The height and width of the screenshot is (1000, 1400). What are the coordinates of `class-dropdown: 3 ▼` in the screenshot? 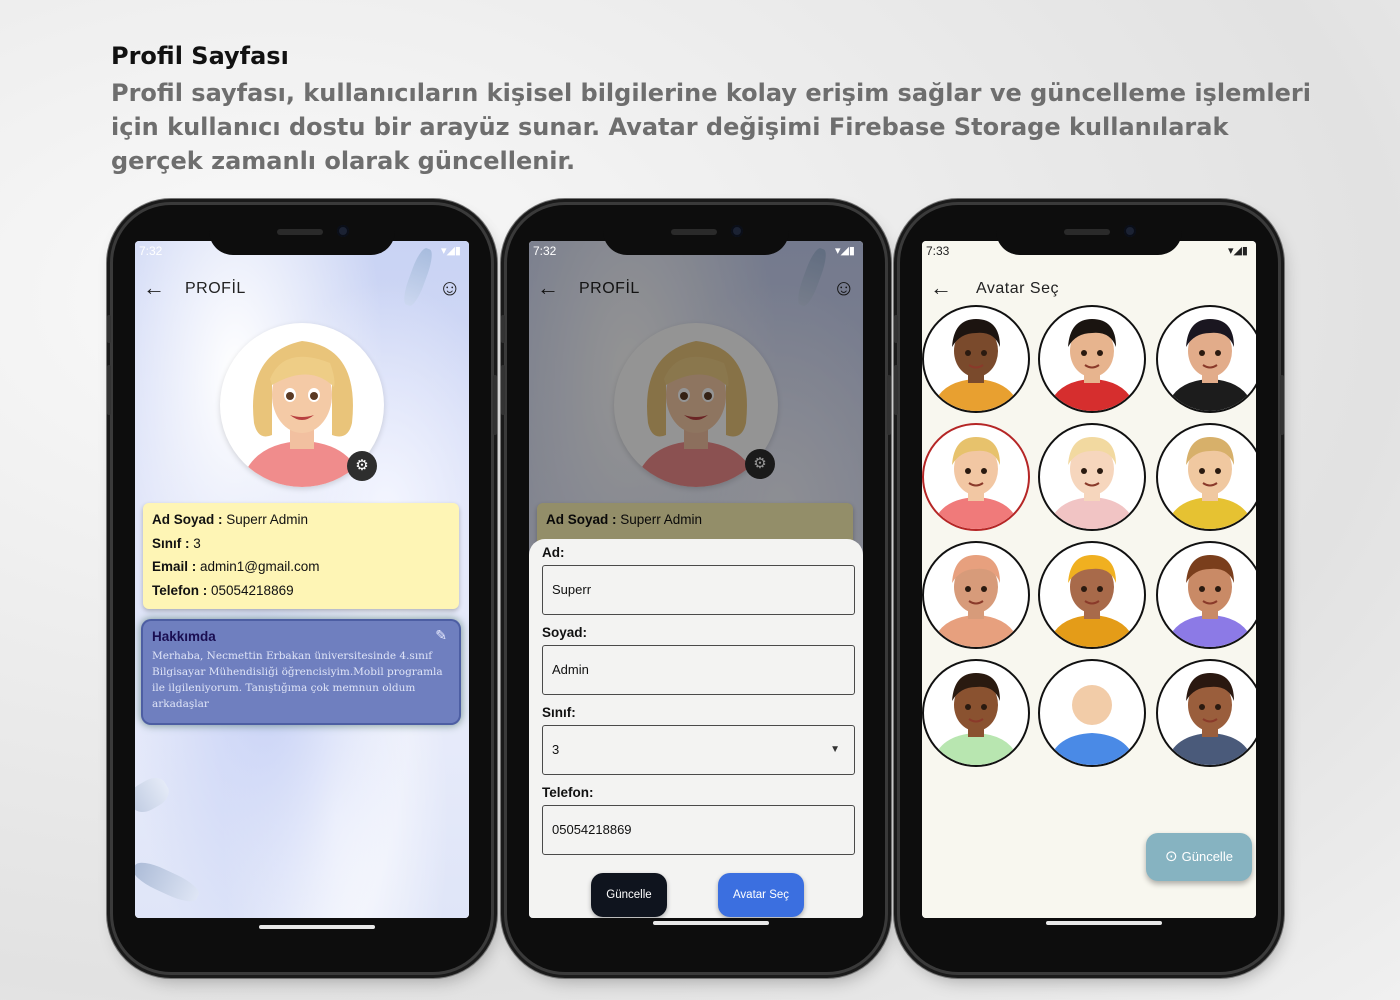 It's located at (698, 750).